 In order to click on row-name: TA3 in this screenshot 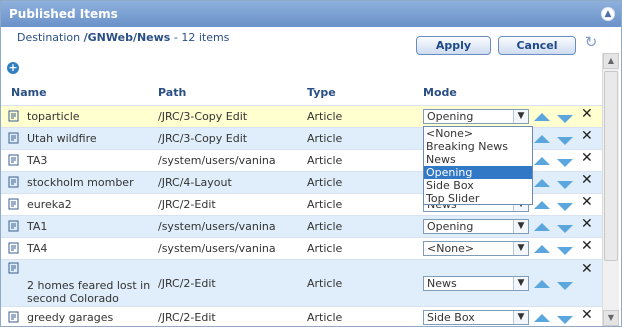, I will do `click(37, 160)`.